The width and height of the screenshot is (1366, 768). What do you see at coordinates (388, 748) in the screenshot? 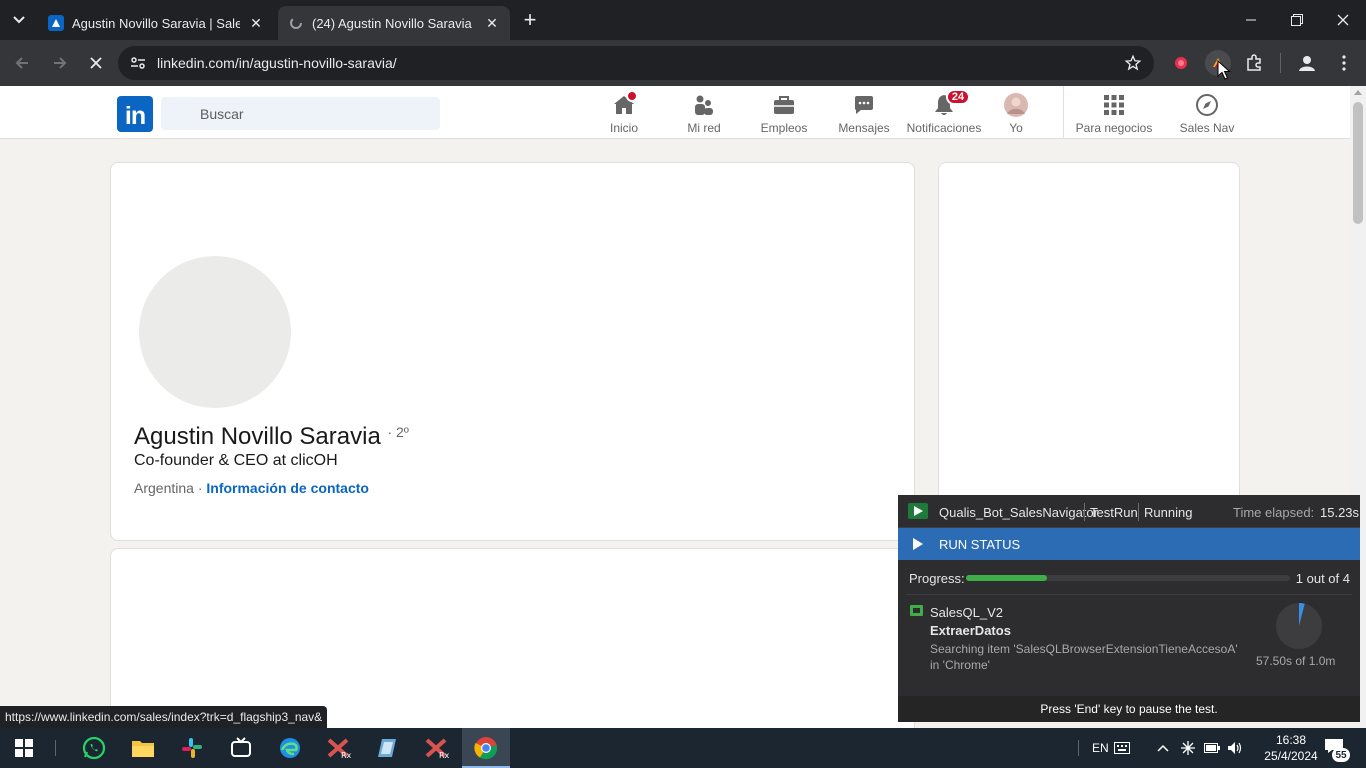
I see `taskbar-notes-app` at bounding box center [388, 748].